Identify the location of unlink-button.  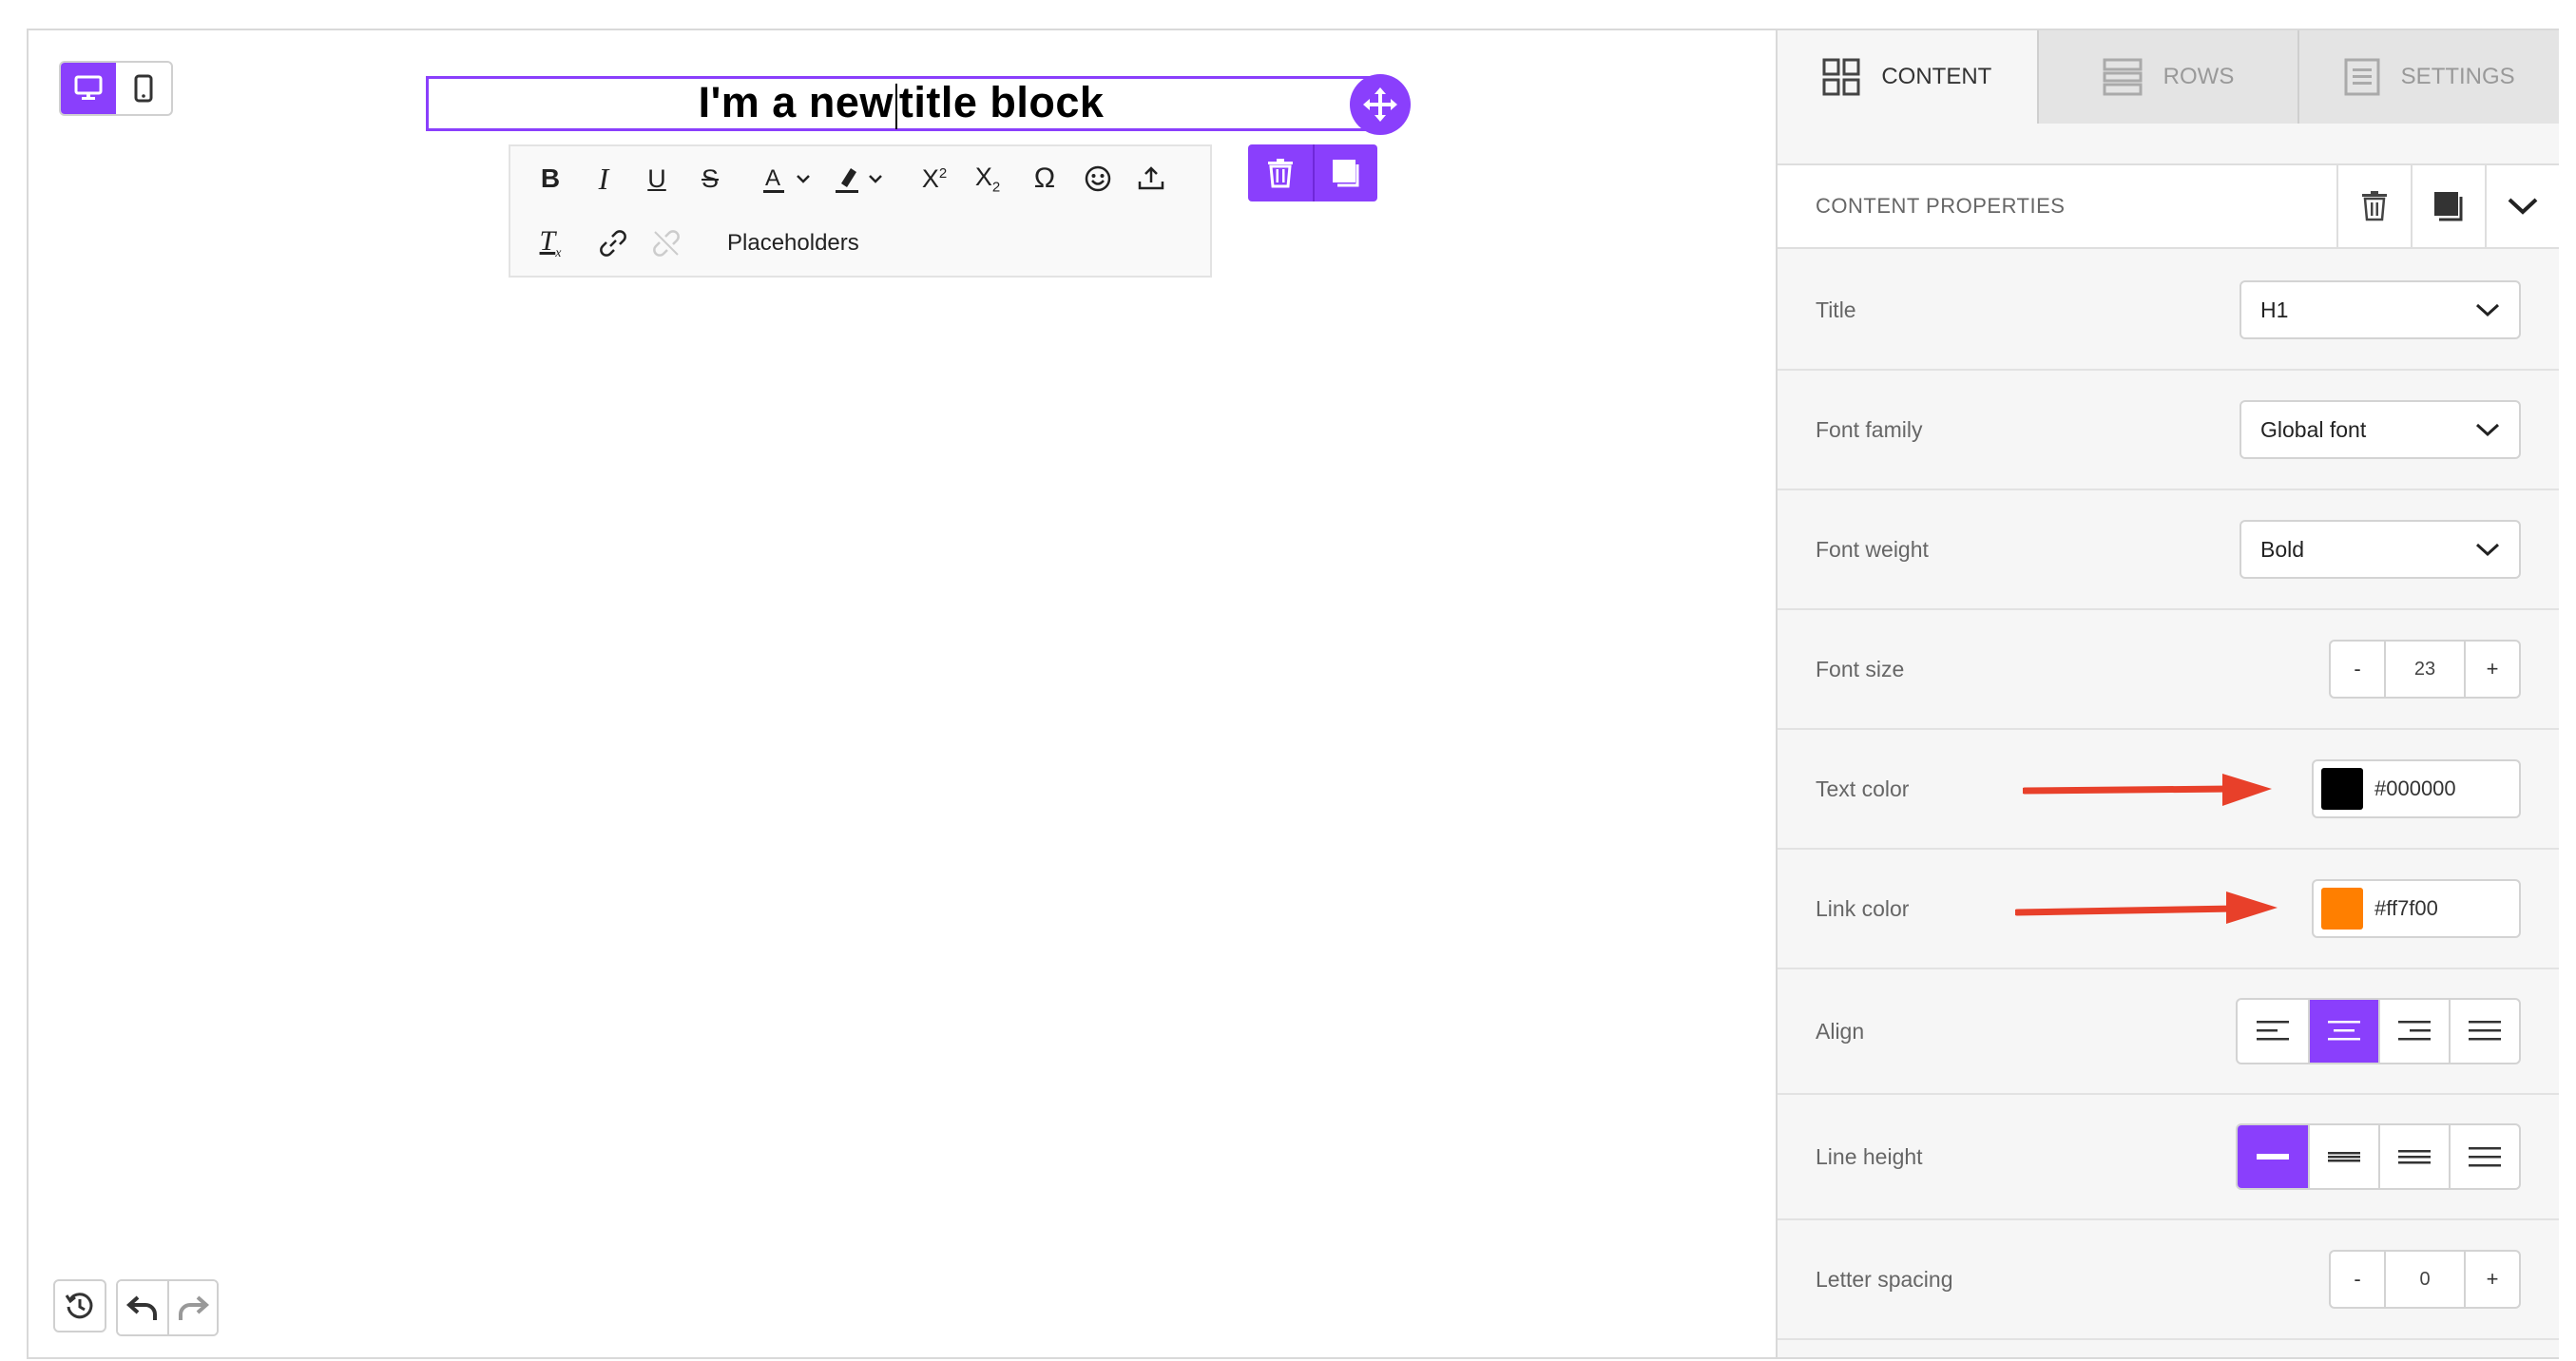
(666, 243).